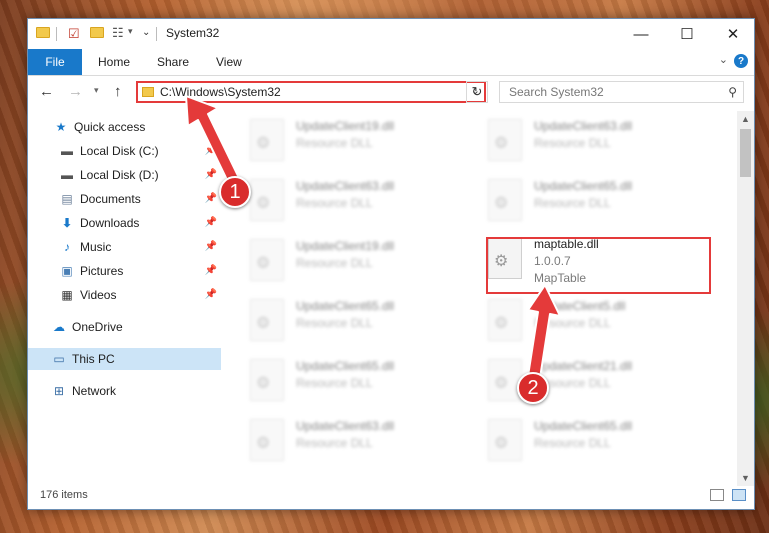  Describe the element at coordinates (59, 391) in the screenshot. I see `network-icon: ⊞` at that location.